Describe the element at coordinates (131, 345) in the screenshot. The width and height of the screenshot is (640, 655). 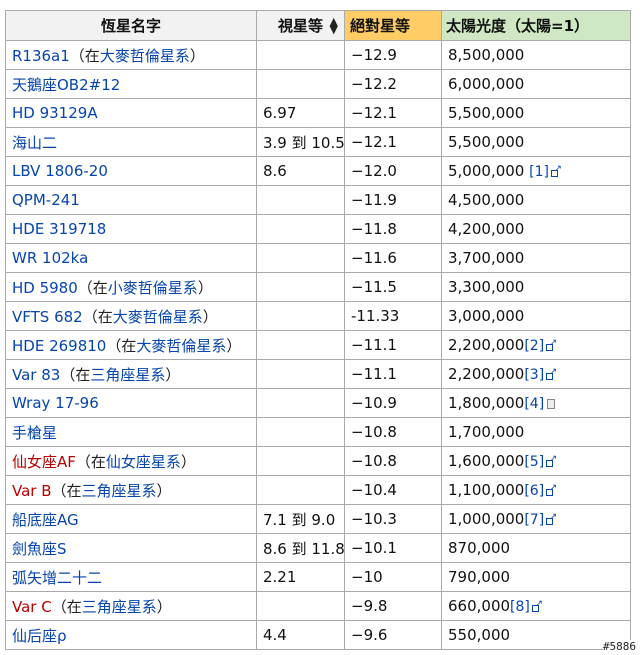
I see `star-name-cell: HDE 269810（在大麥哲倫星系）` at that location.